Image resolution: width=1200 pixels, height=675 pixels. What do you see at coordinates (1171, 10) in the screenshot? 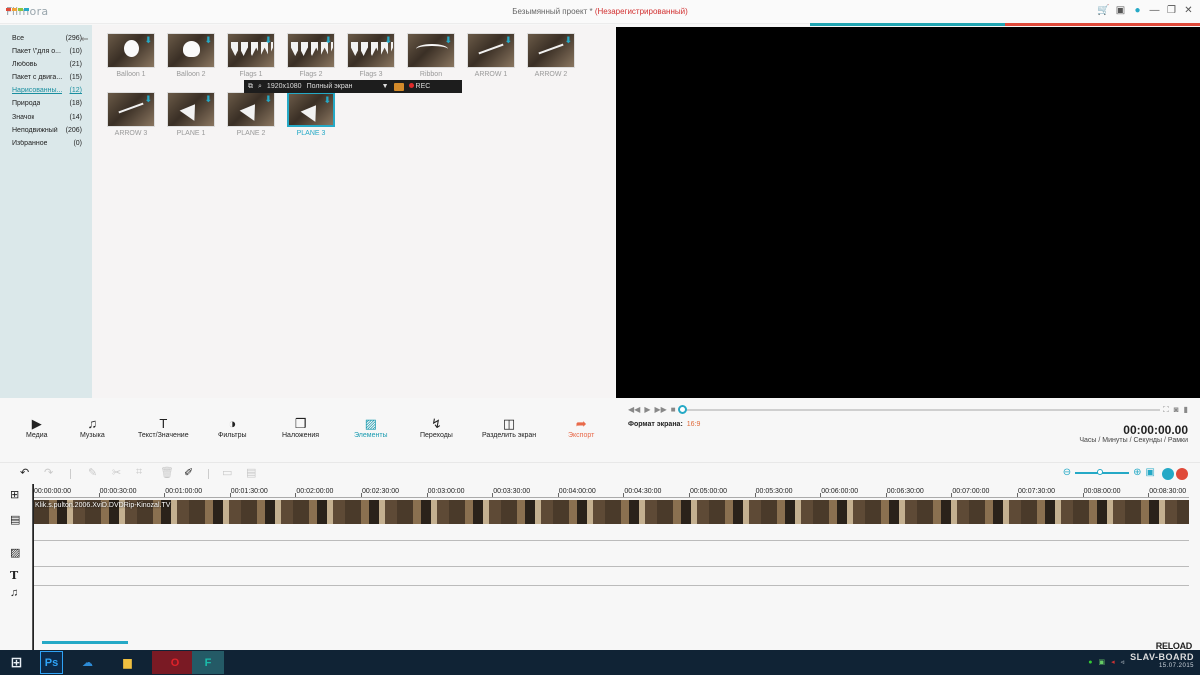
I see `restore-icon: ❐` at bounding box center [1171, 10].